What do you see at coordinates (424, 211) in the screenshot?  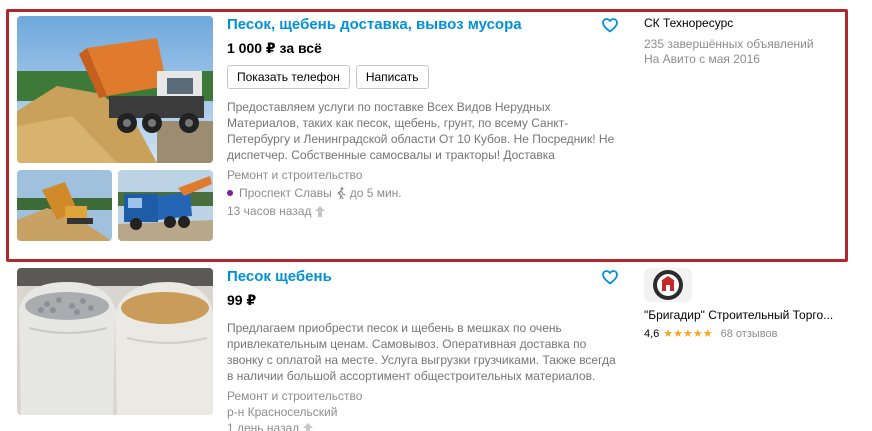 I see `listing-posted: 13 часов назад` at bounding box center [424, 211].